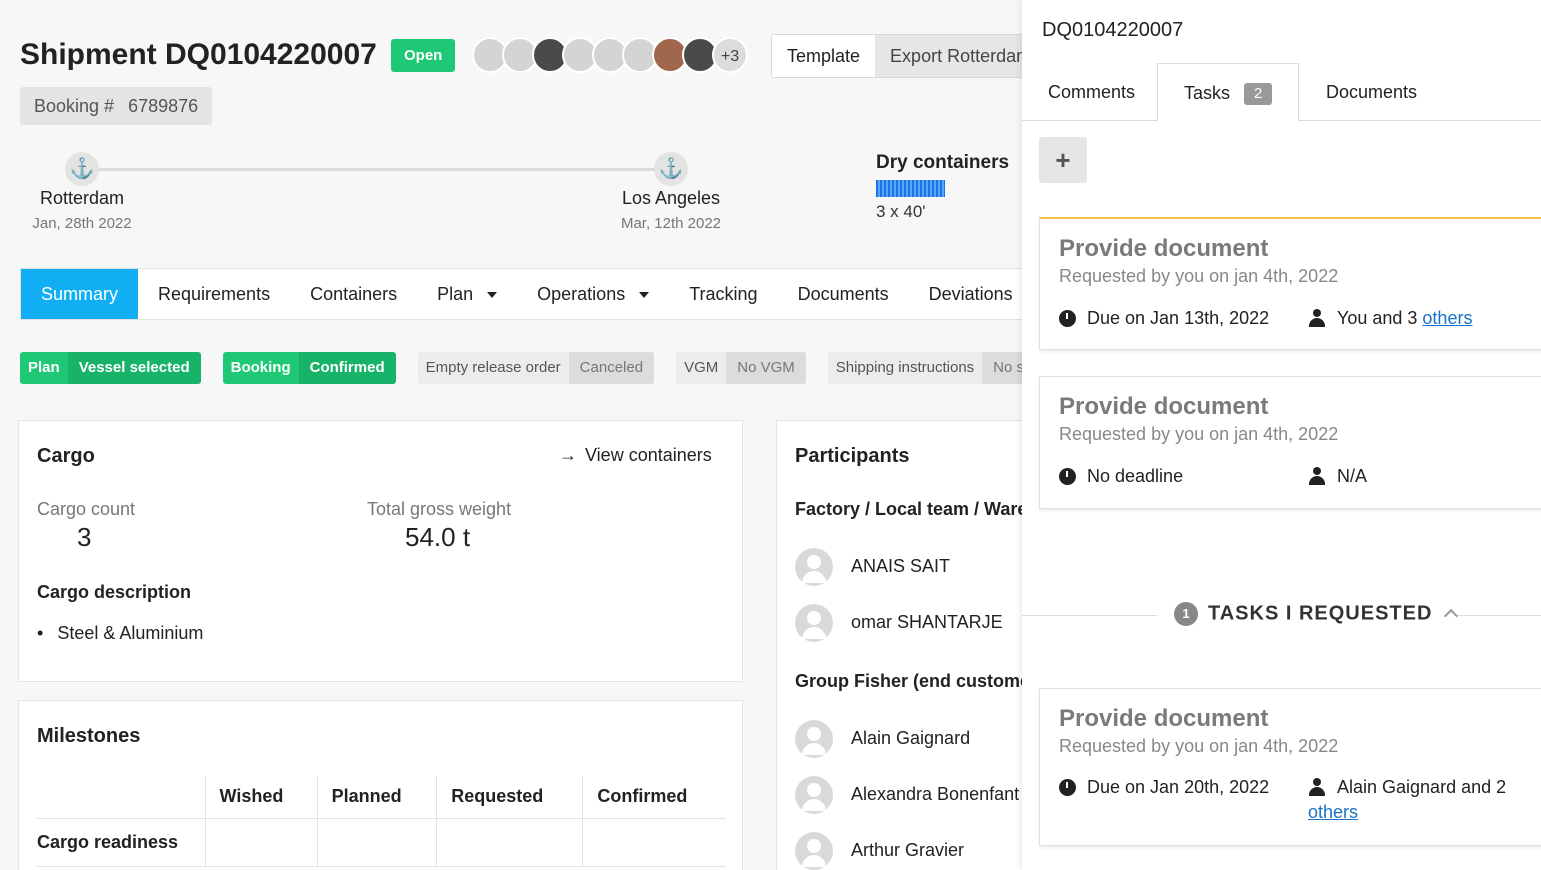  What do you see at coordinates (134, 368) in the screenshot?
I see `pill-value: Vessel selected` at bounding box center [134, 368].